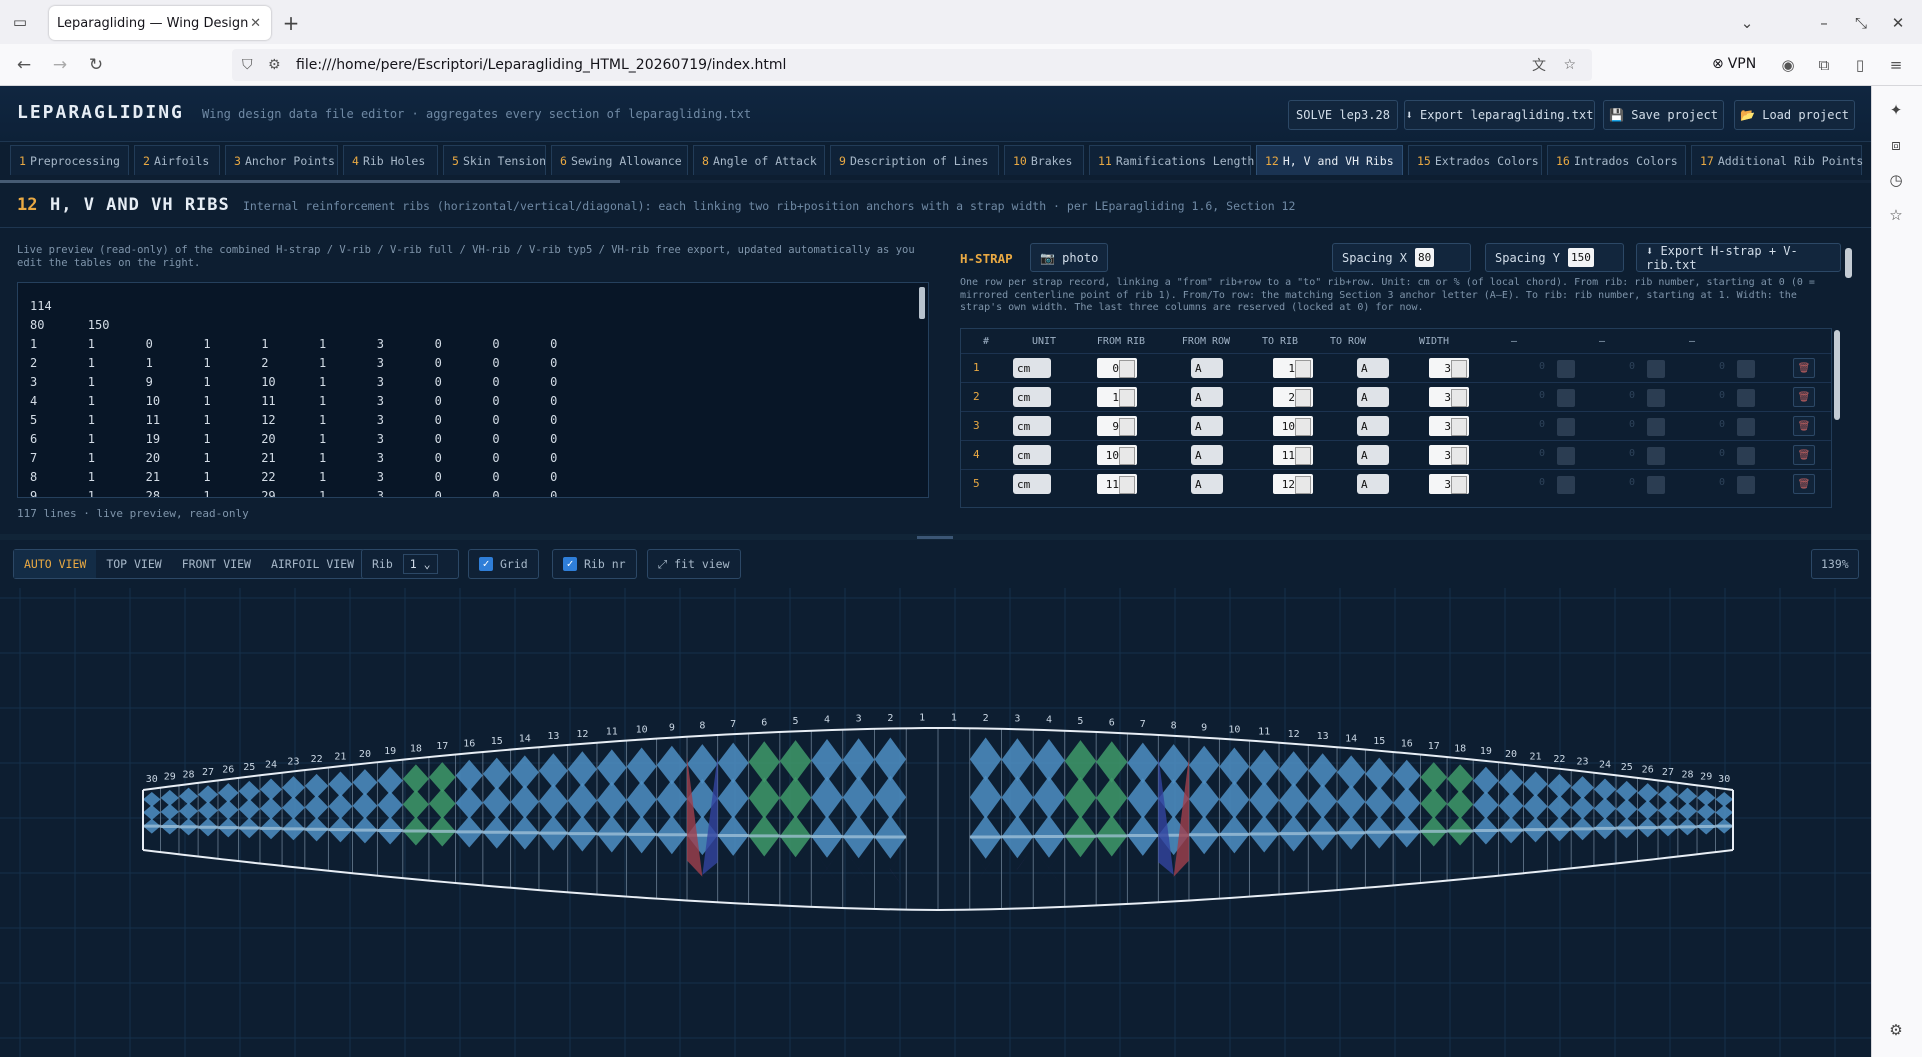  Describe the element at coordinates (390, 160) in the screenshot. I see `tab-section-4: 4 Rib Holes` at that location.